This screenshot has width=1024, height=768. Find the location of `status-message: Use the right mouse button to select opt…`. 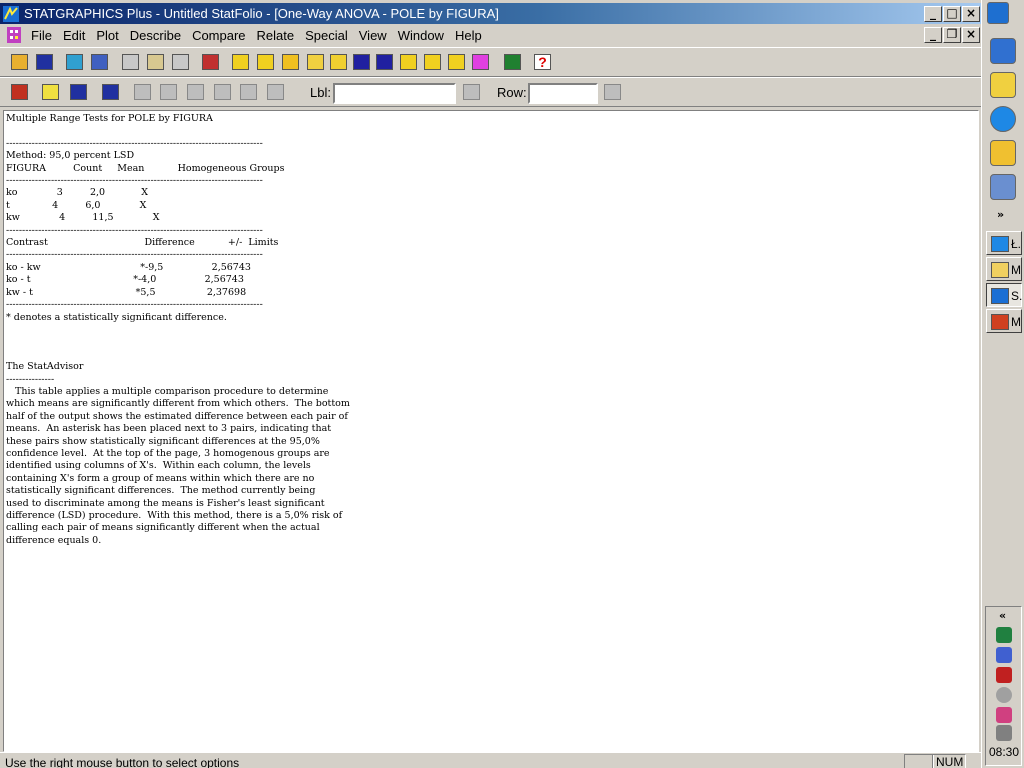

status-message: Use the right mouse button to select opt… is located at coordinates (122, 762).